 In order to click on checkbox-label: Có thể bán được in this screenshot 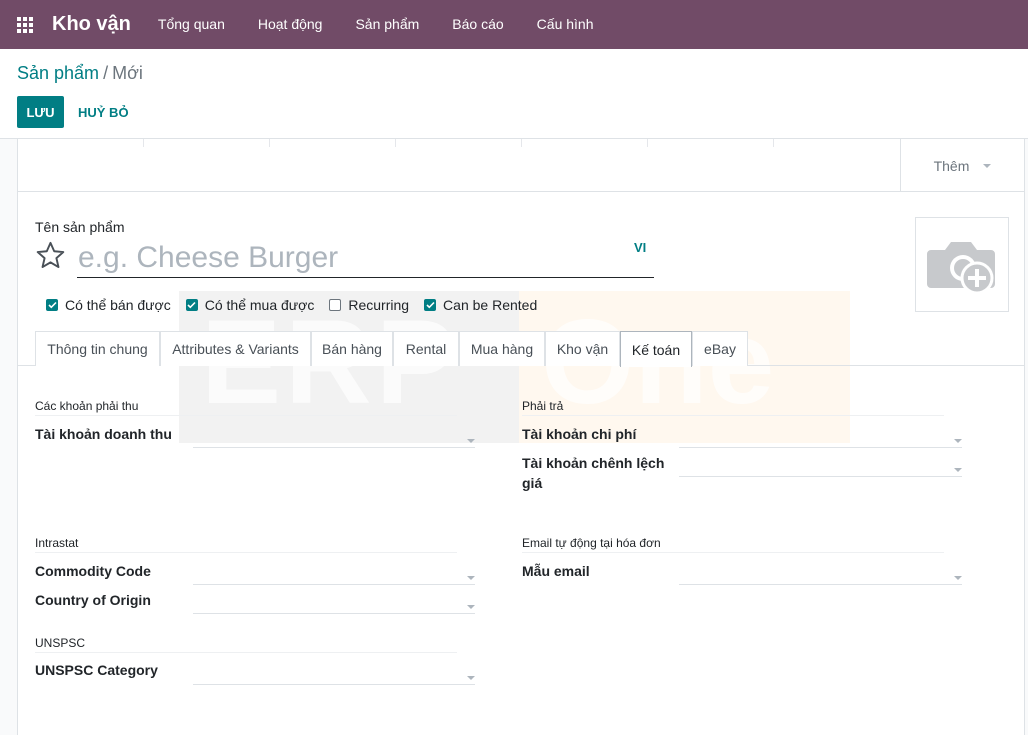, I will do `click(118, 305)`.